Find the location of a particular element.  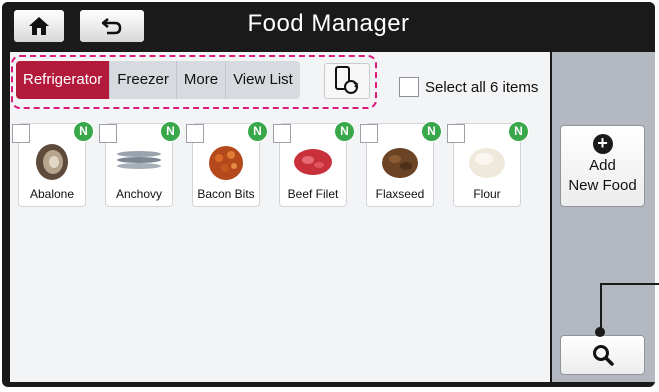

item-name: Anchovy is located at coordinates (139, 194).